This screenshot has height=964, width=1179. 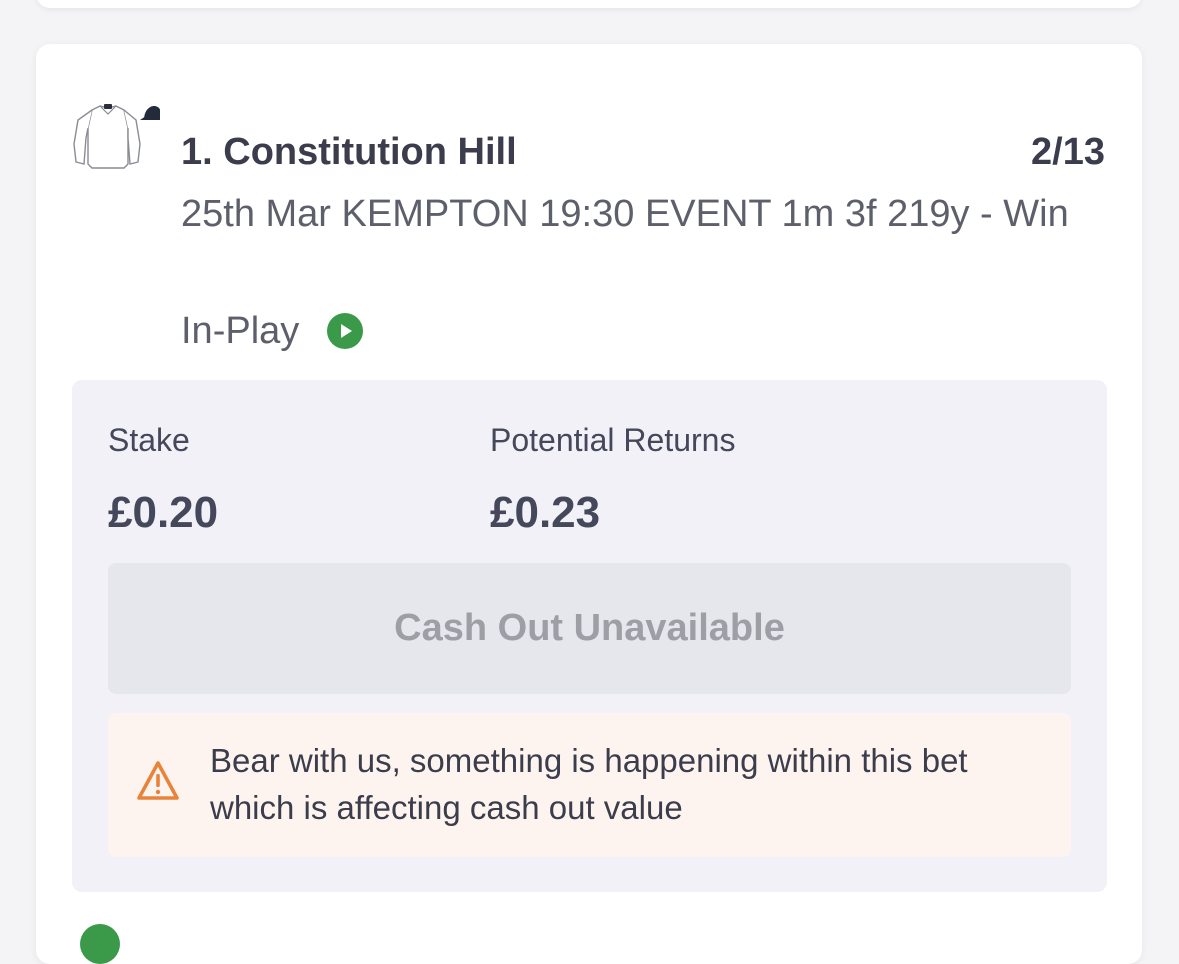 I want to click on stake-label: Stake, so click(x=149, y=440).